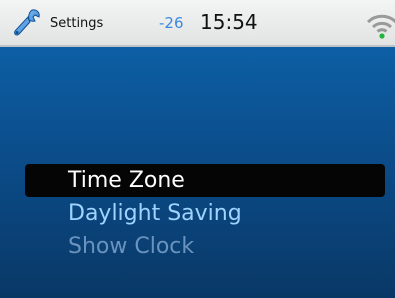 This screenshot has height=298, width=395. Describe the element at coordinates (197, 246) in the screenshot. I see `menu-item-show-clock: Show Clock` at that location.